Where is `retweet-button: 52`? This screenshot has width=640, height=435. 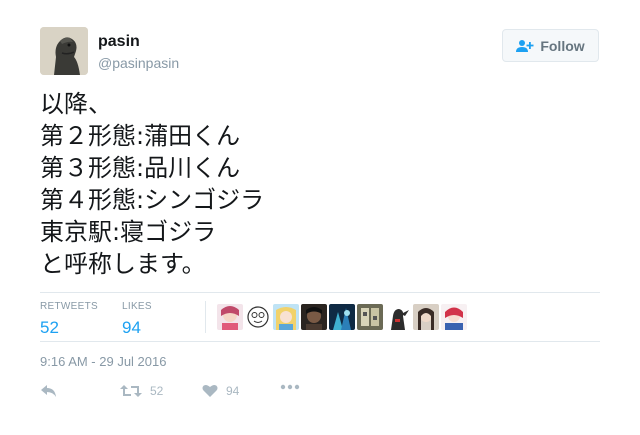 retweet-button: 52 is located at coordinates (141, 391).